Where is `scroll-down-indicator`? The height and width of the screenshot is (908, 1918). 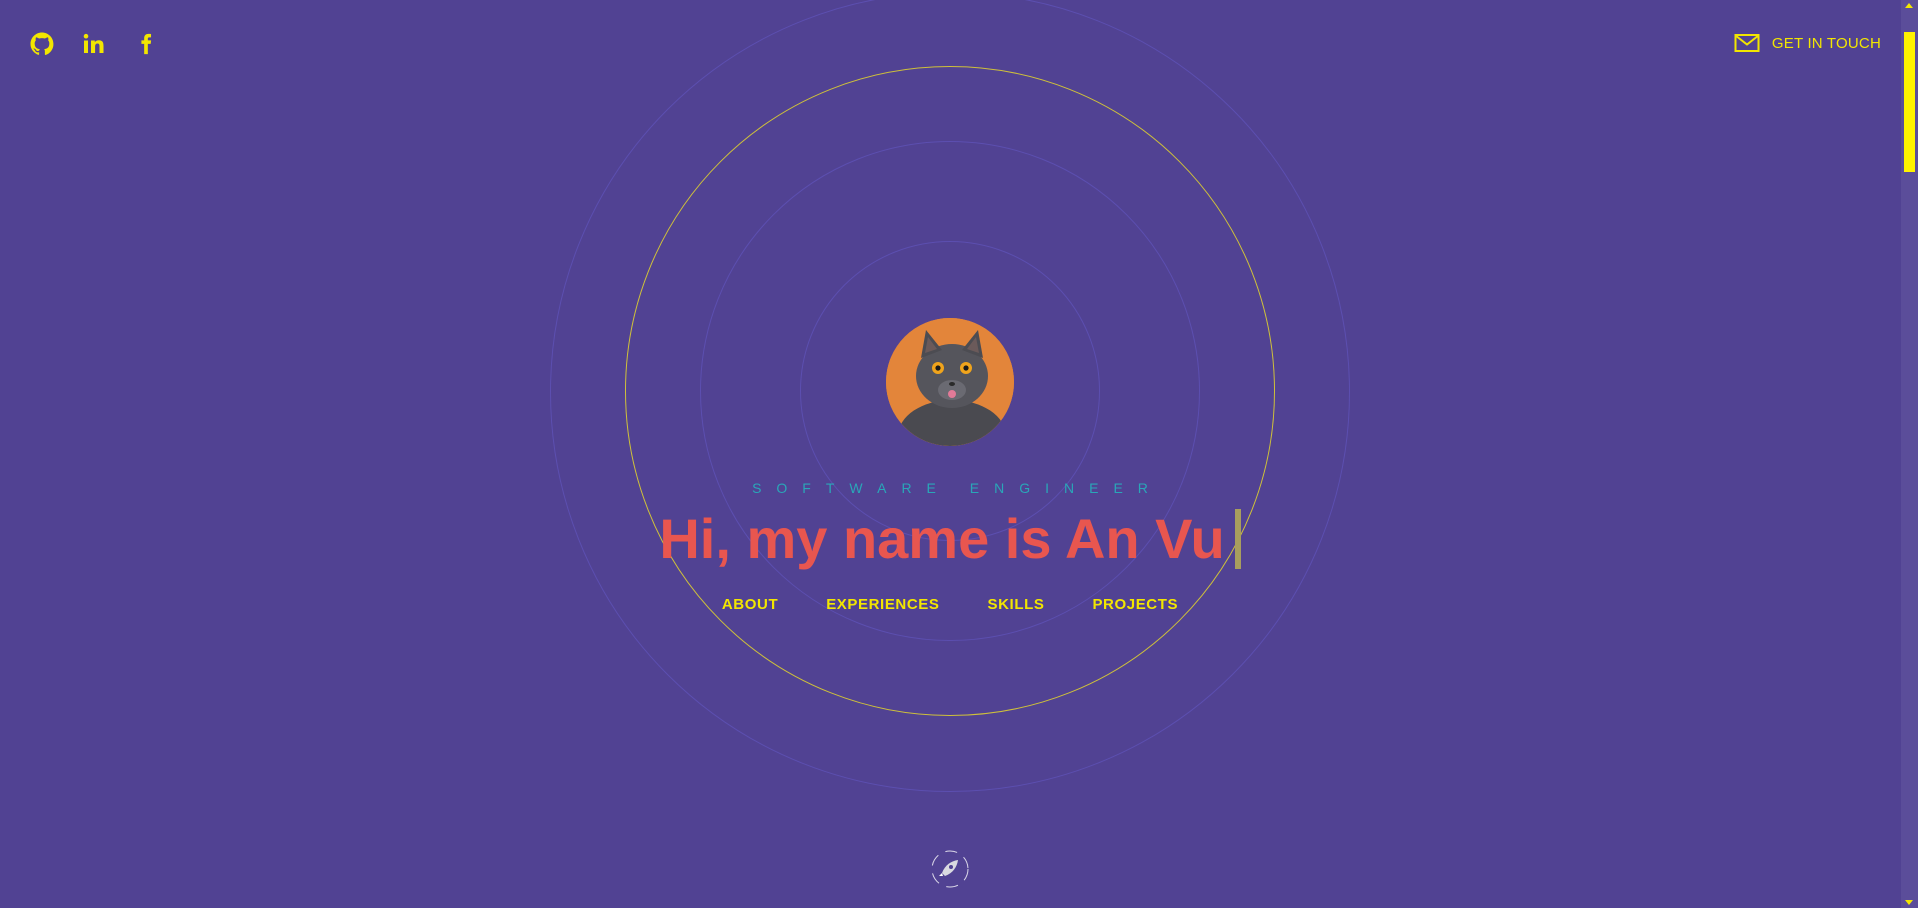 scroll-down-indicator is located at coordinates (950, 869).